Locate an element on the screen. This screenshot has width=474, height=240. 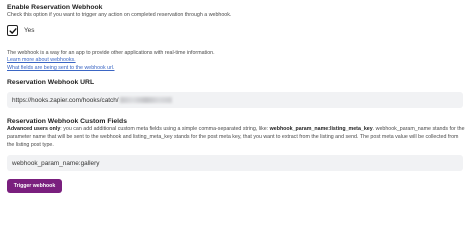
webhook-url-input: https://hooks.zapier.com/hooks/catch/ is located at coordinates (235, 100).